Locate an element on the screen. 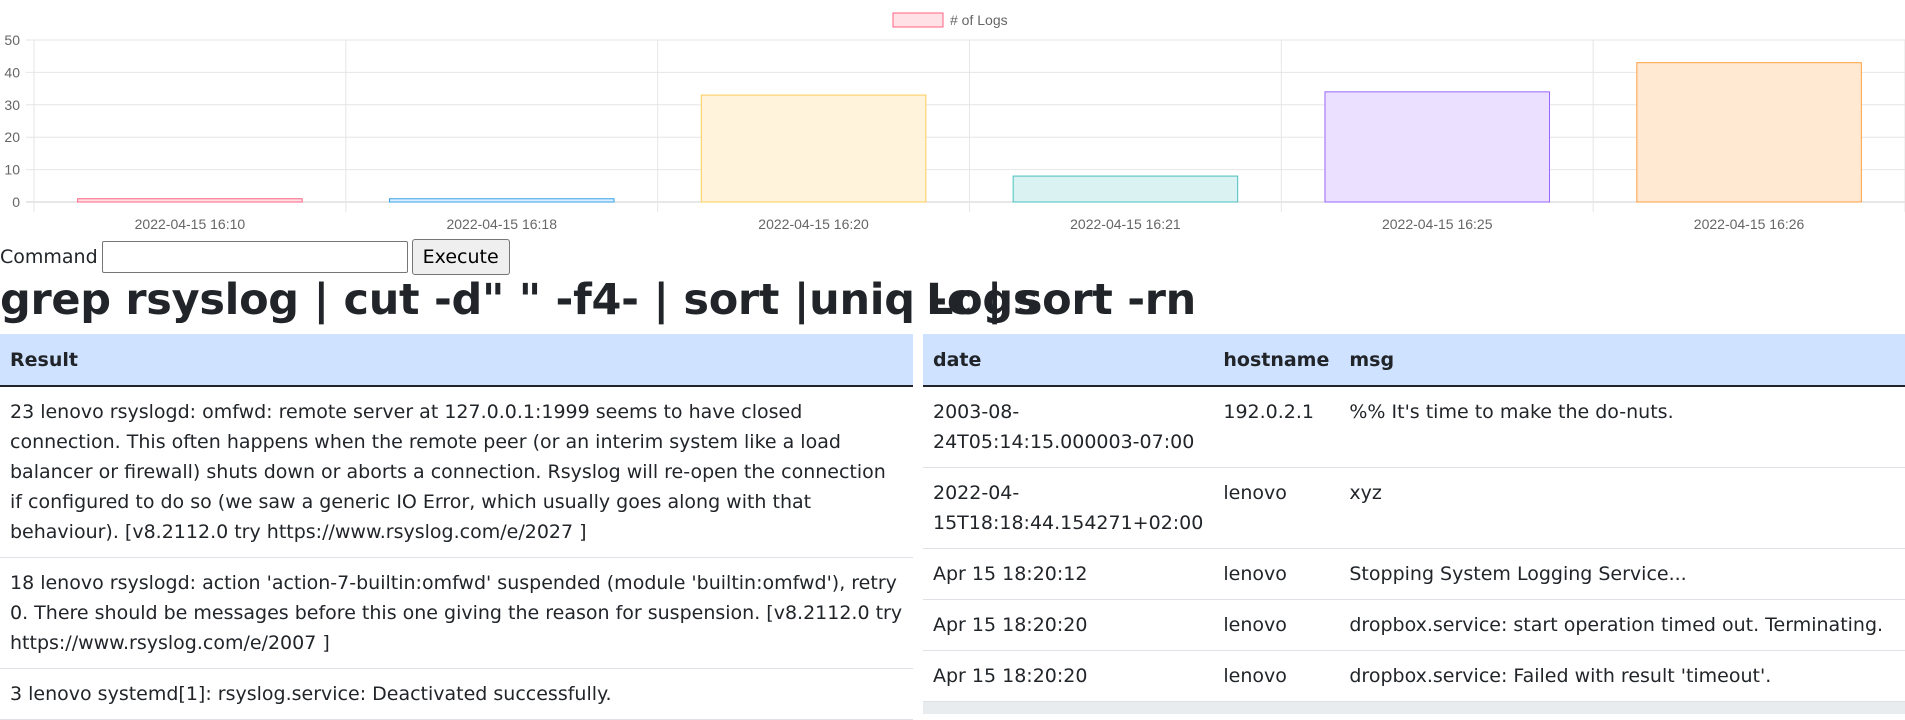  msg-cell: %% It's time to make the do-nuts. is located at coordinates (1622, 427).